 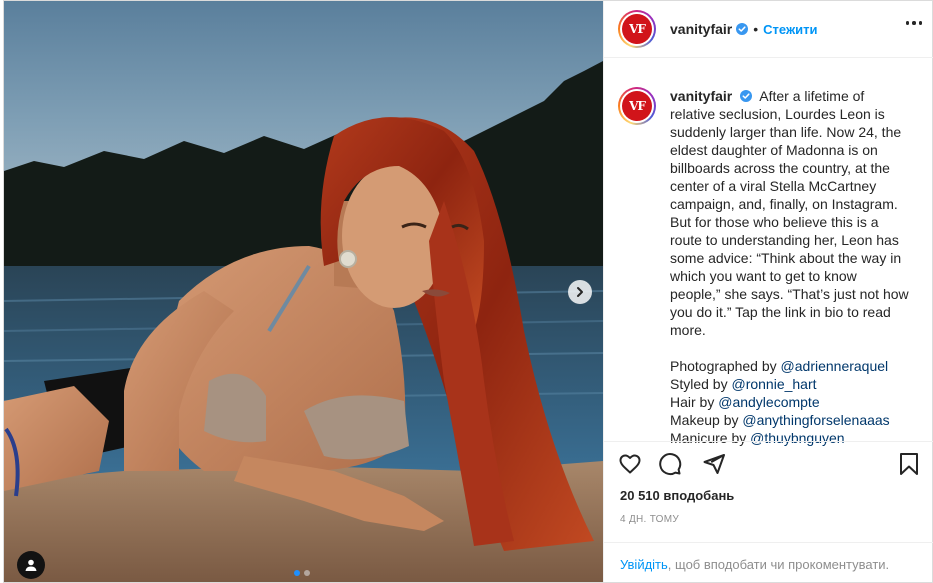 I want to click on paper-plane-icon, so click(x=714, y=464).